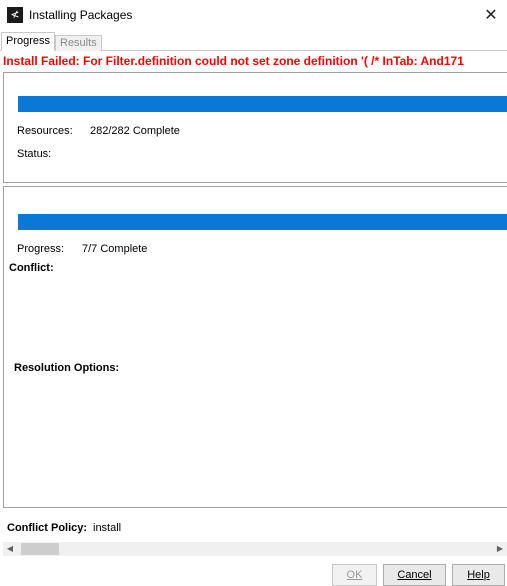 This screenshot has width=507, height=586. I want to click on close-icon: ✕, so click(491, 15).